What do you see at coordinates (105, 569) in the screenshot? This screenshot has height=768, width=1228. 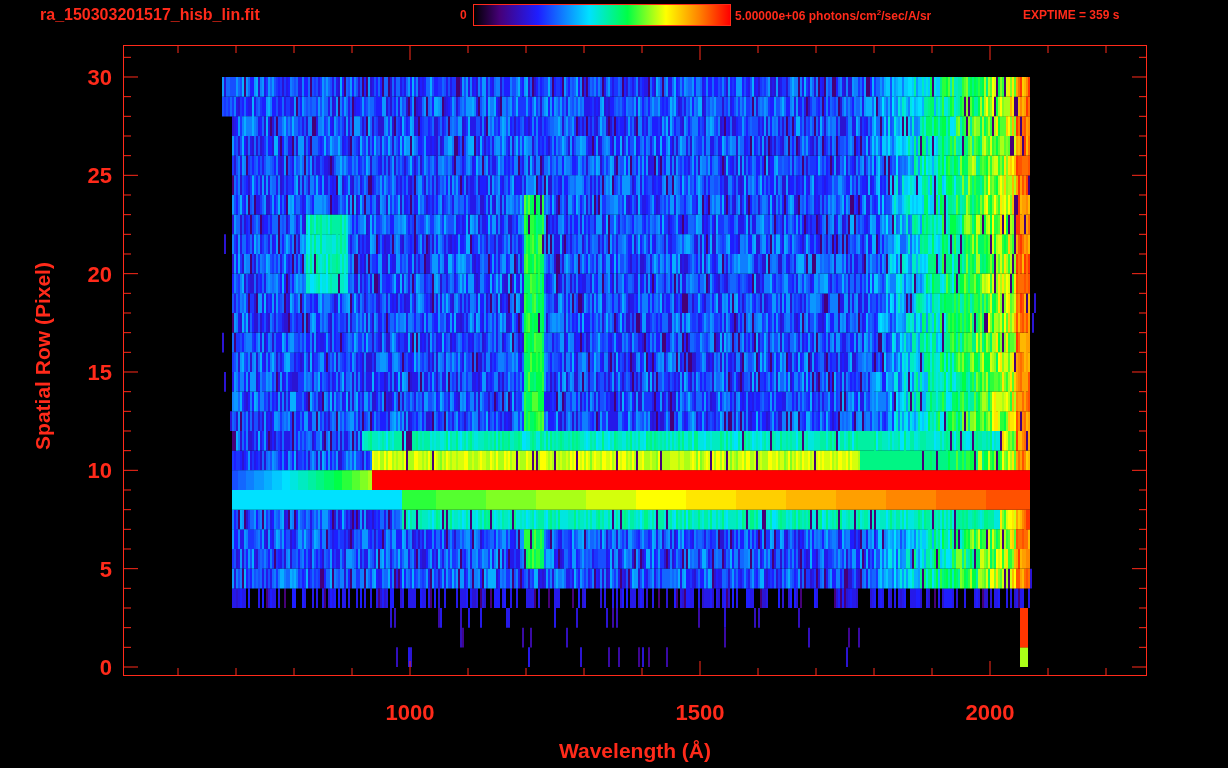 I see `y-tick-label: 5` at bounding box center [105, 569].